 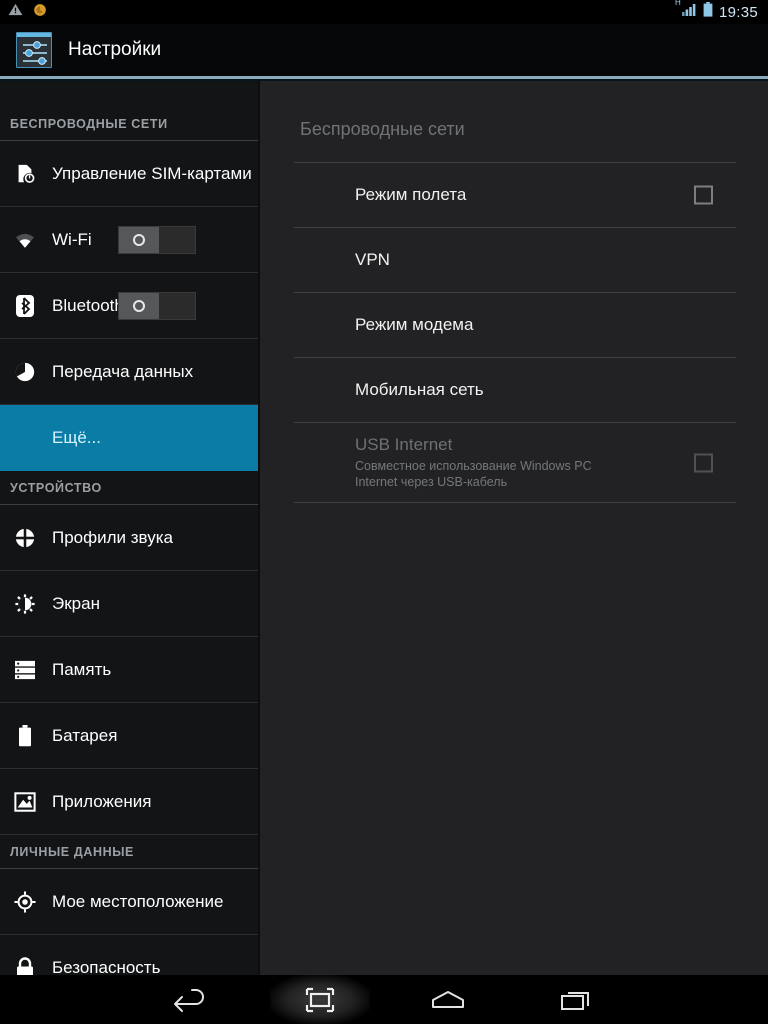 I want to click on sidebar-item-label: Wi-Fi, so click(x=72, y=239).